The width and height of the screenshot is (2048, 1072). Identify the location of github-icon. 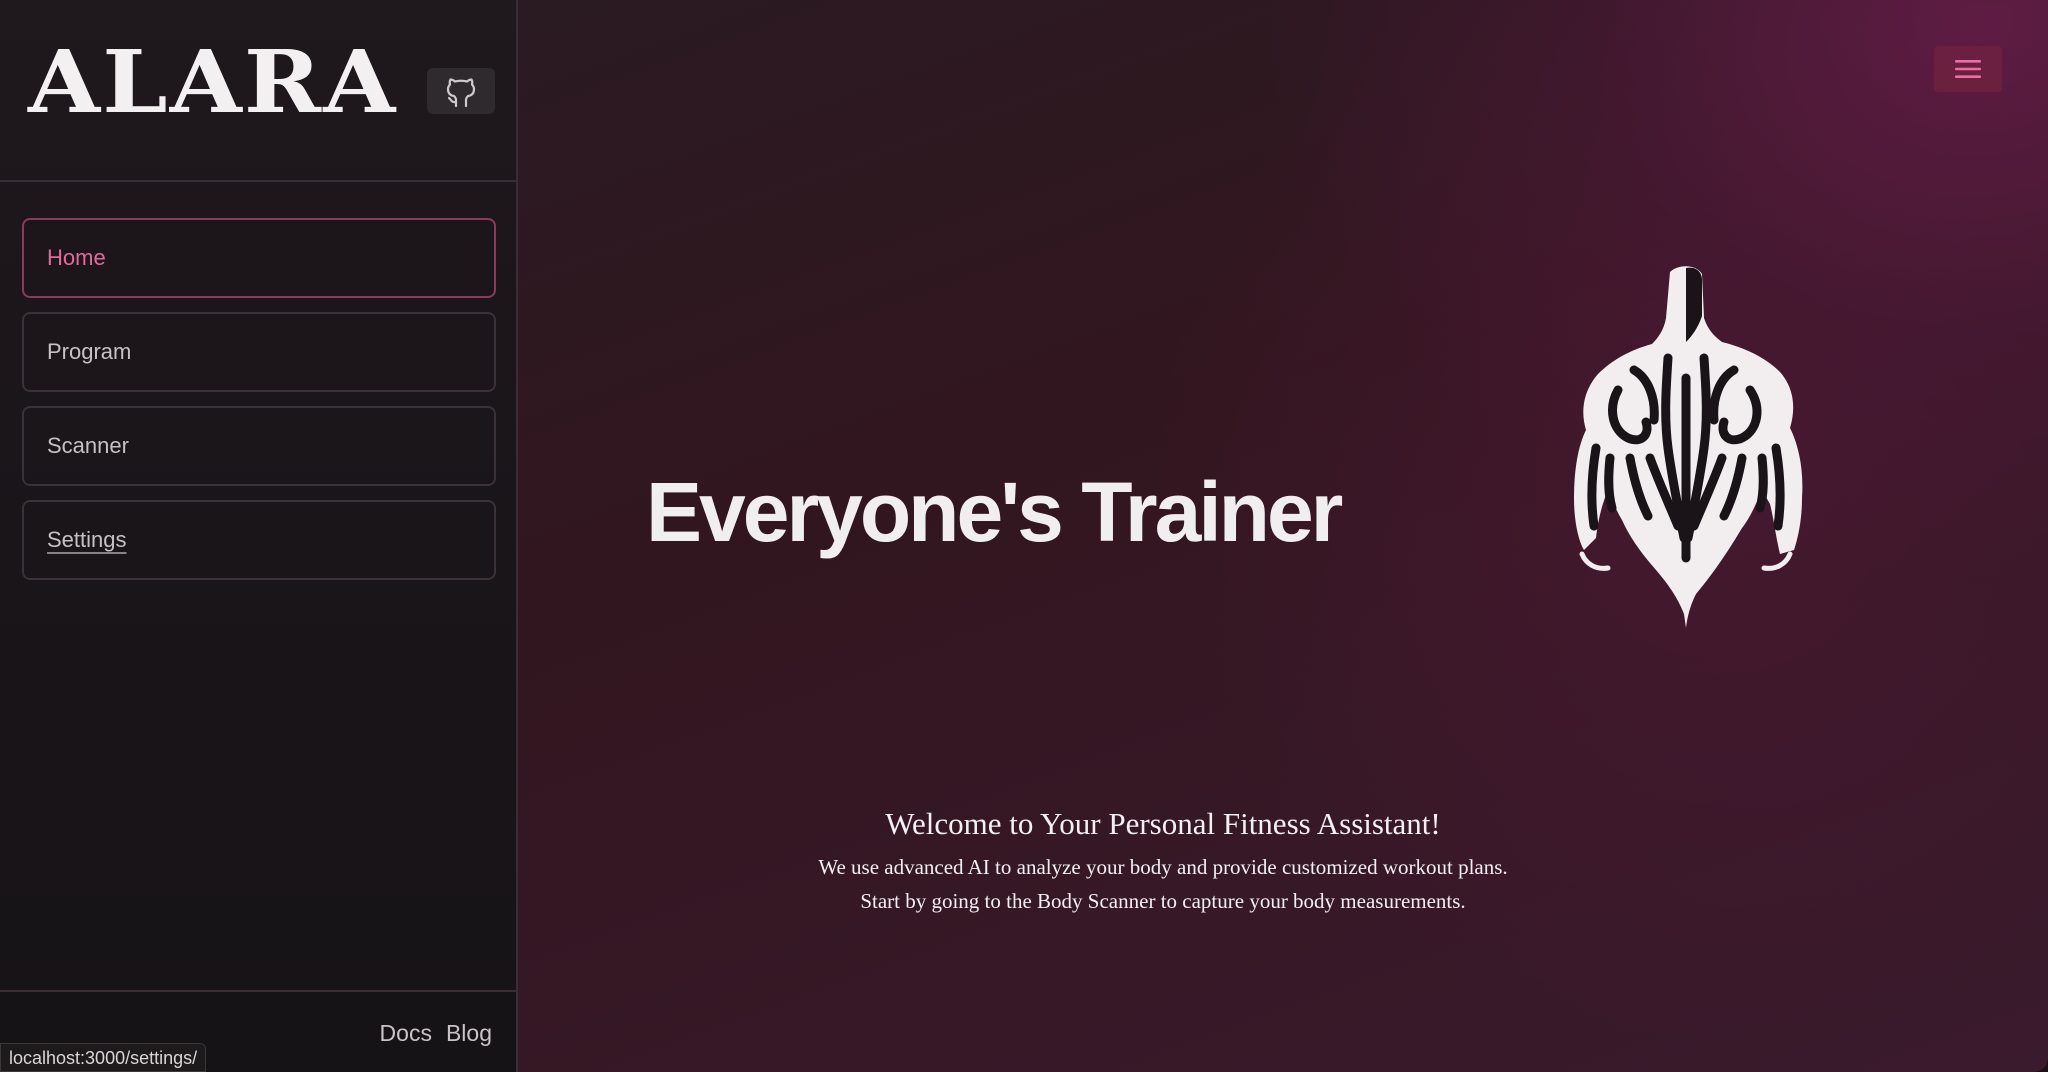
(461, 93).